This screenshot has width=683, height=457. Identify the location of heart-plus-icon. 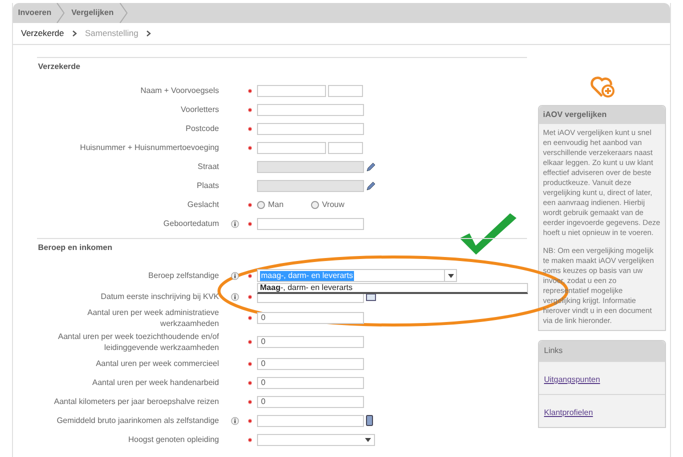
(602, 87).